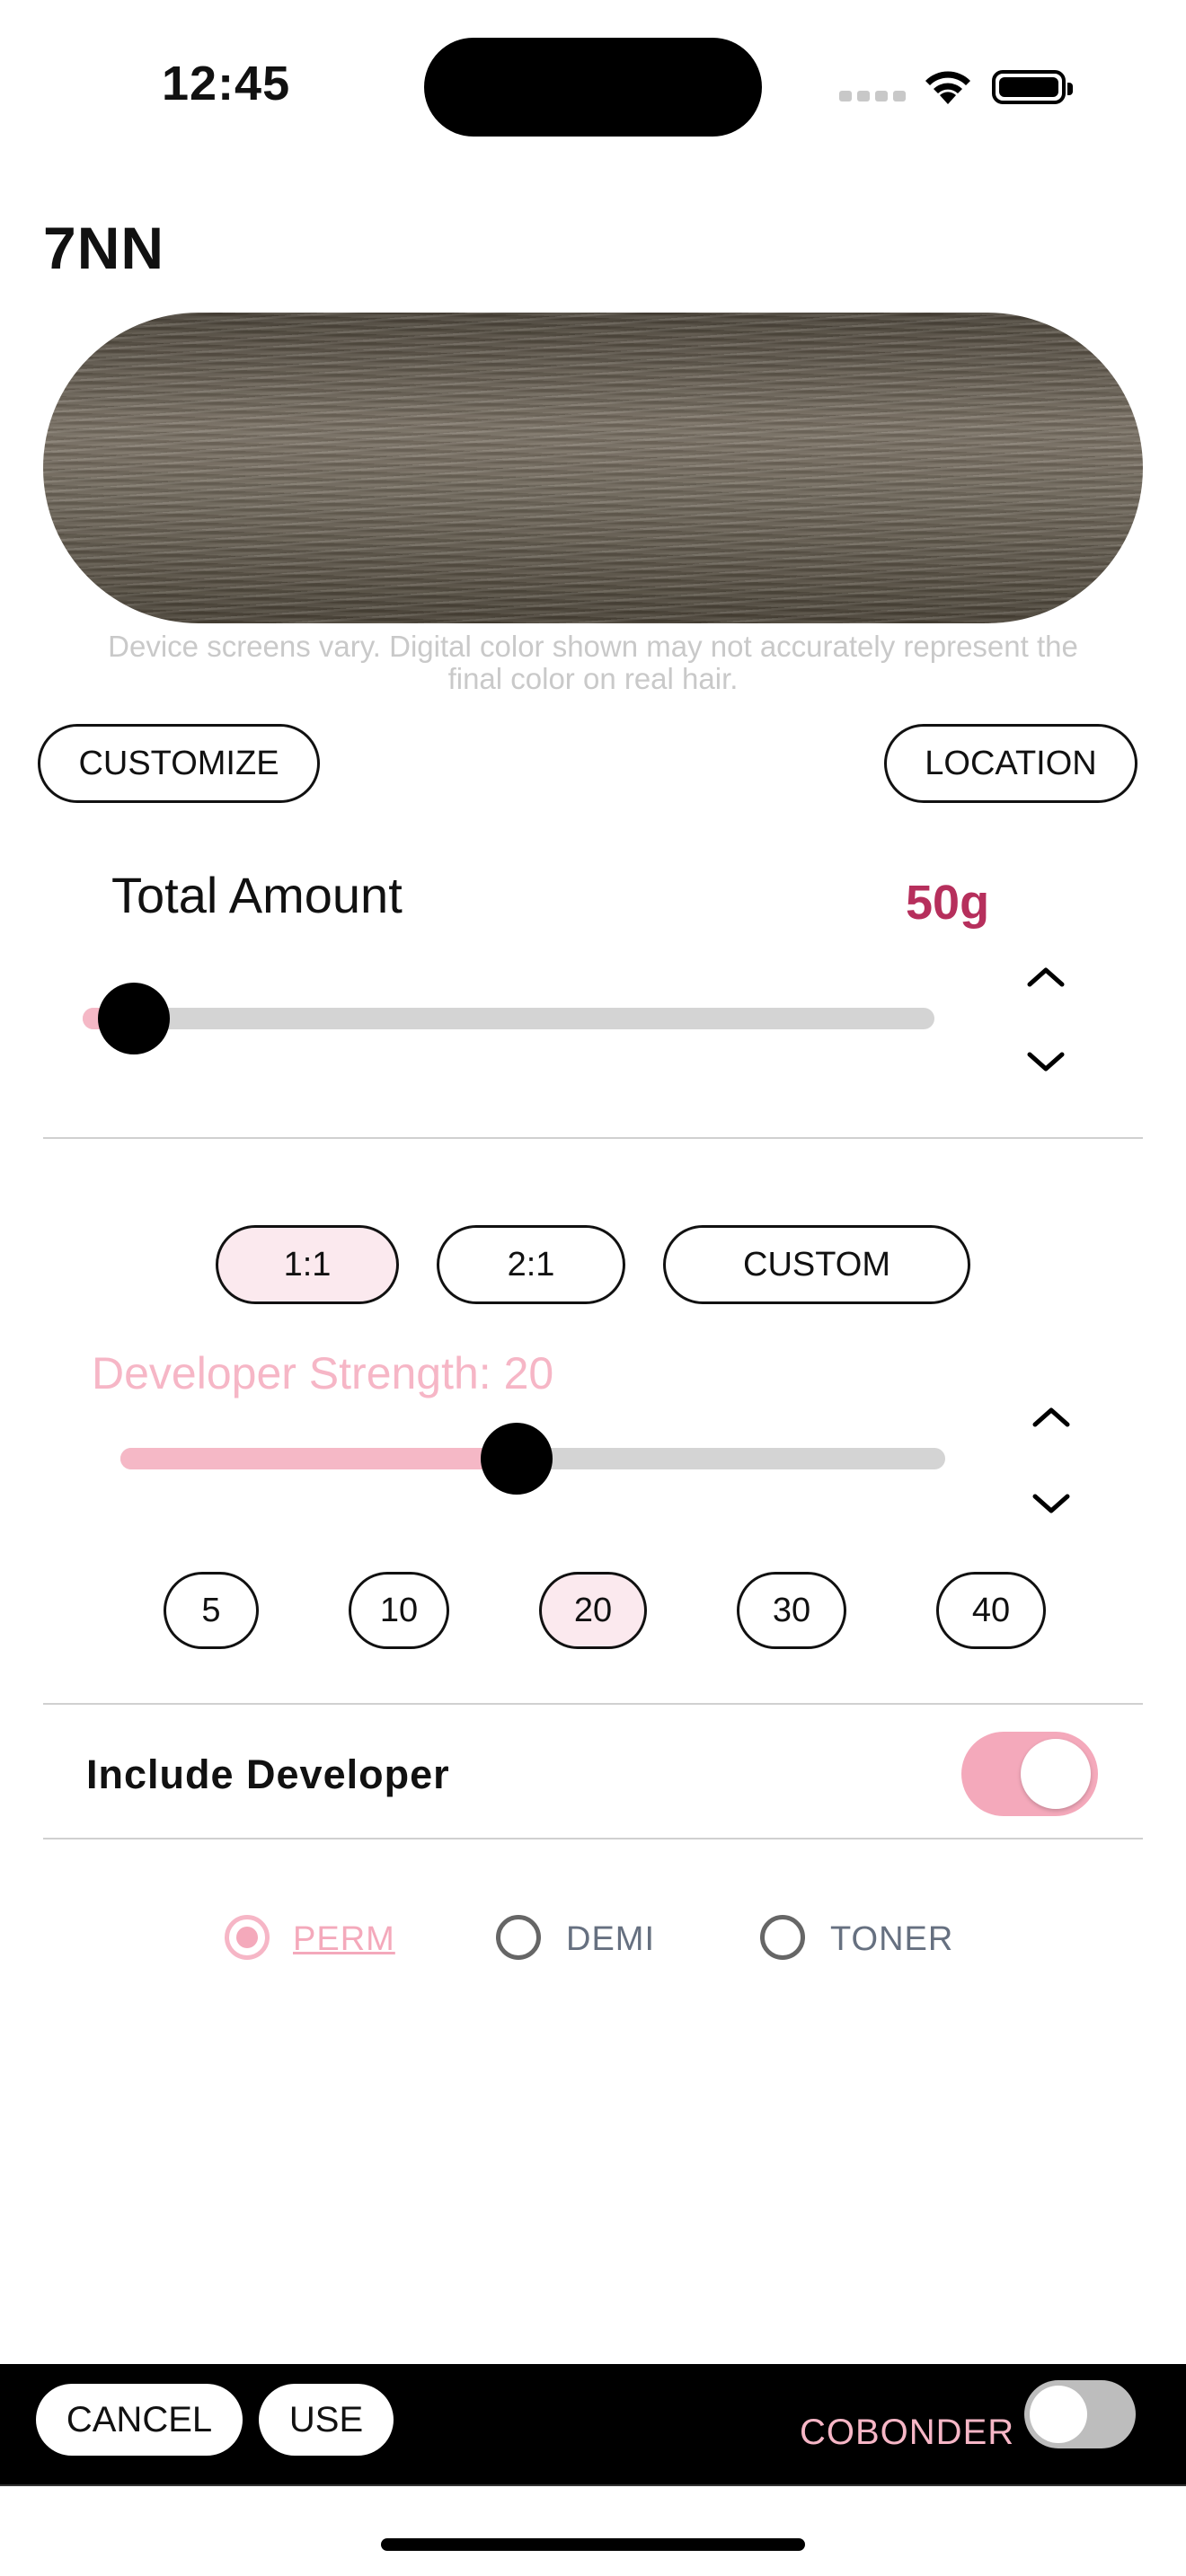  I want to click on include-developer-label: Include Developer, so click(268, 1774).